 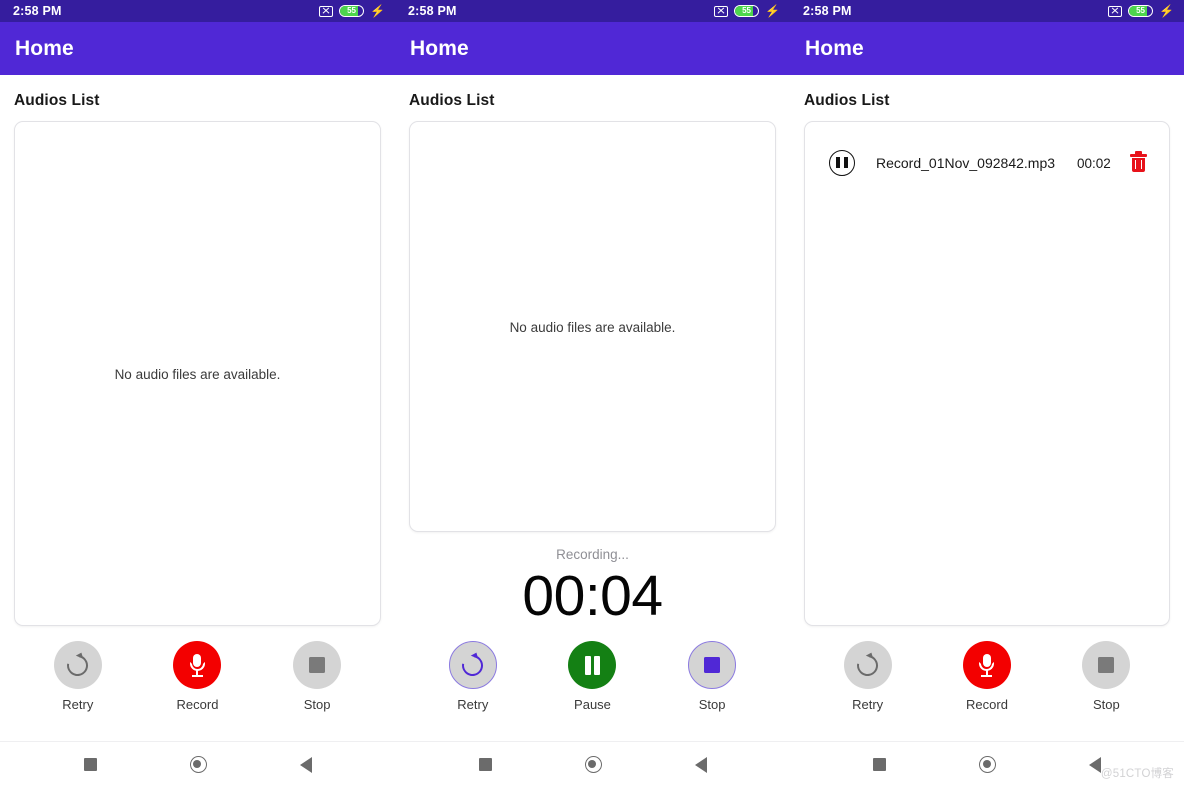 What do you see at coordinates (987, 149) in the screenshot?
I see `list-item: Record_01Nov_092842.mp3 00:02` at bounding box center [987, 149].